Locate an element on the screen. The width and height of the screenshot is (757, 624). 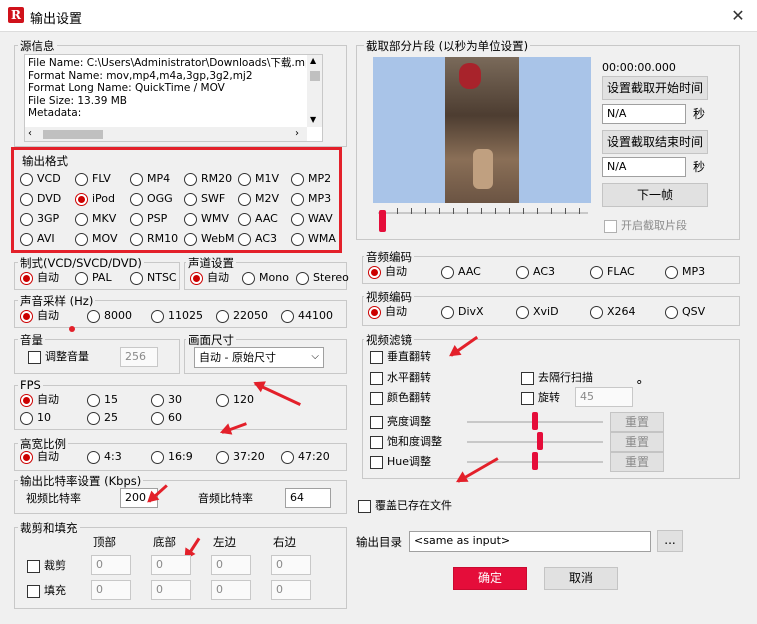
output-format-option-psp-14: PSP is located at coordinates (148, 219).